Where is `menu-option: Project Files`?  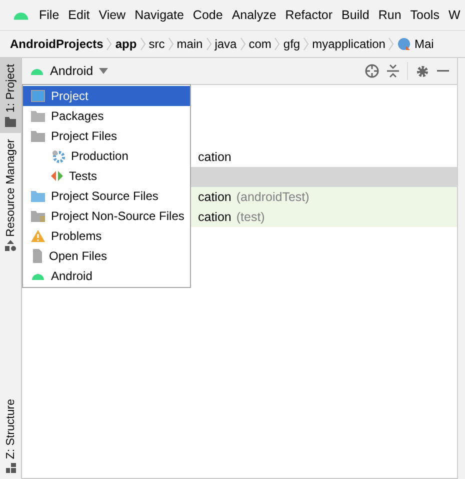 menu-option: Project Files is located at coordinates (106, 136).